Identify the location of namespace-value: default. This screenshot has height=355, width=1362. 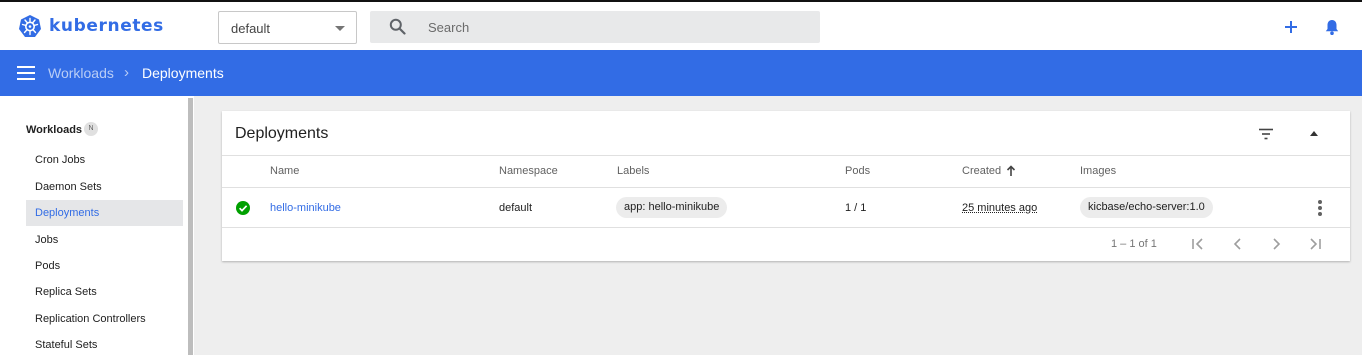
(251, 28).